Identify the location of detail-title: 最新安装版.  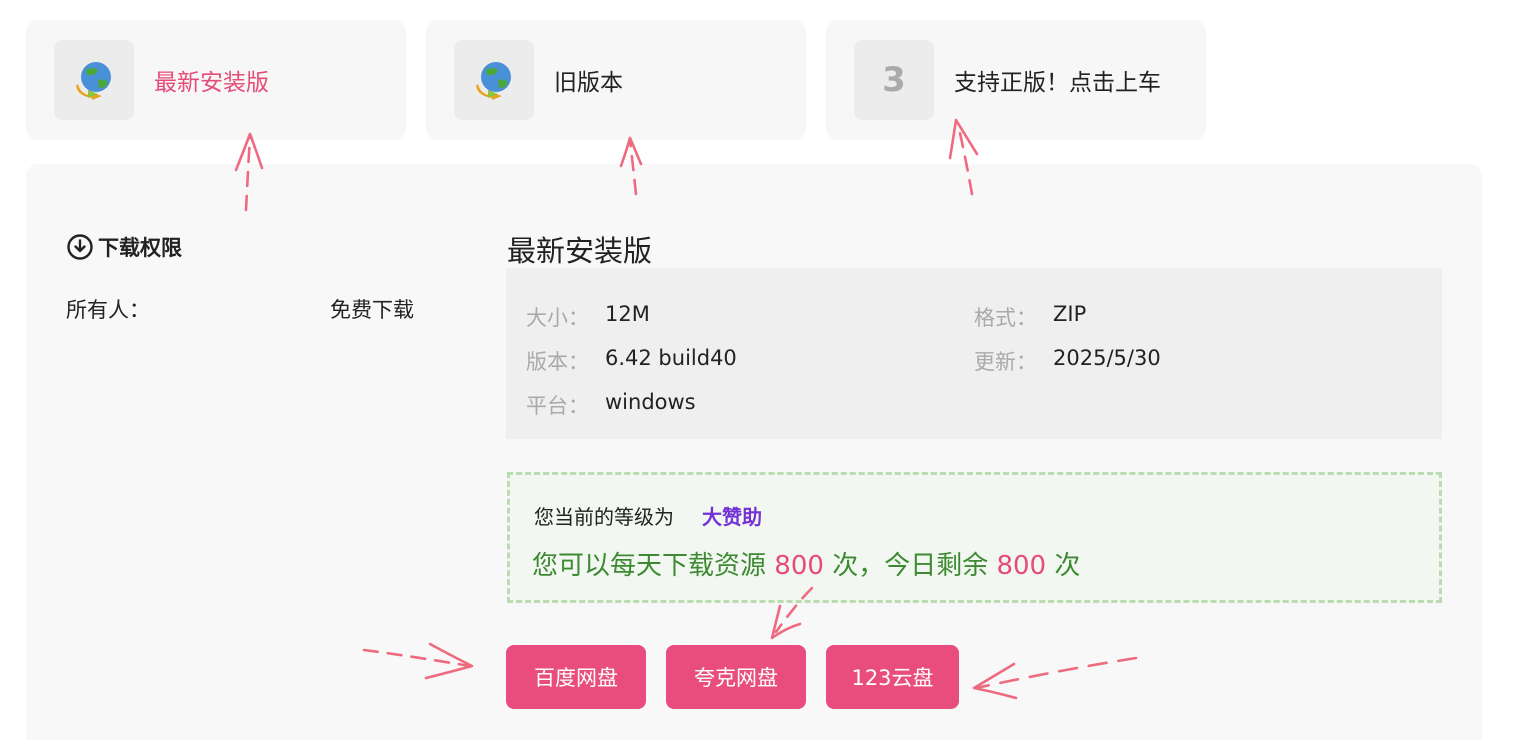
(580, 251).